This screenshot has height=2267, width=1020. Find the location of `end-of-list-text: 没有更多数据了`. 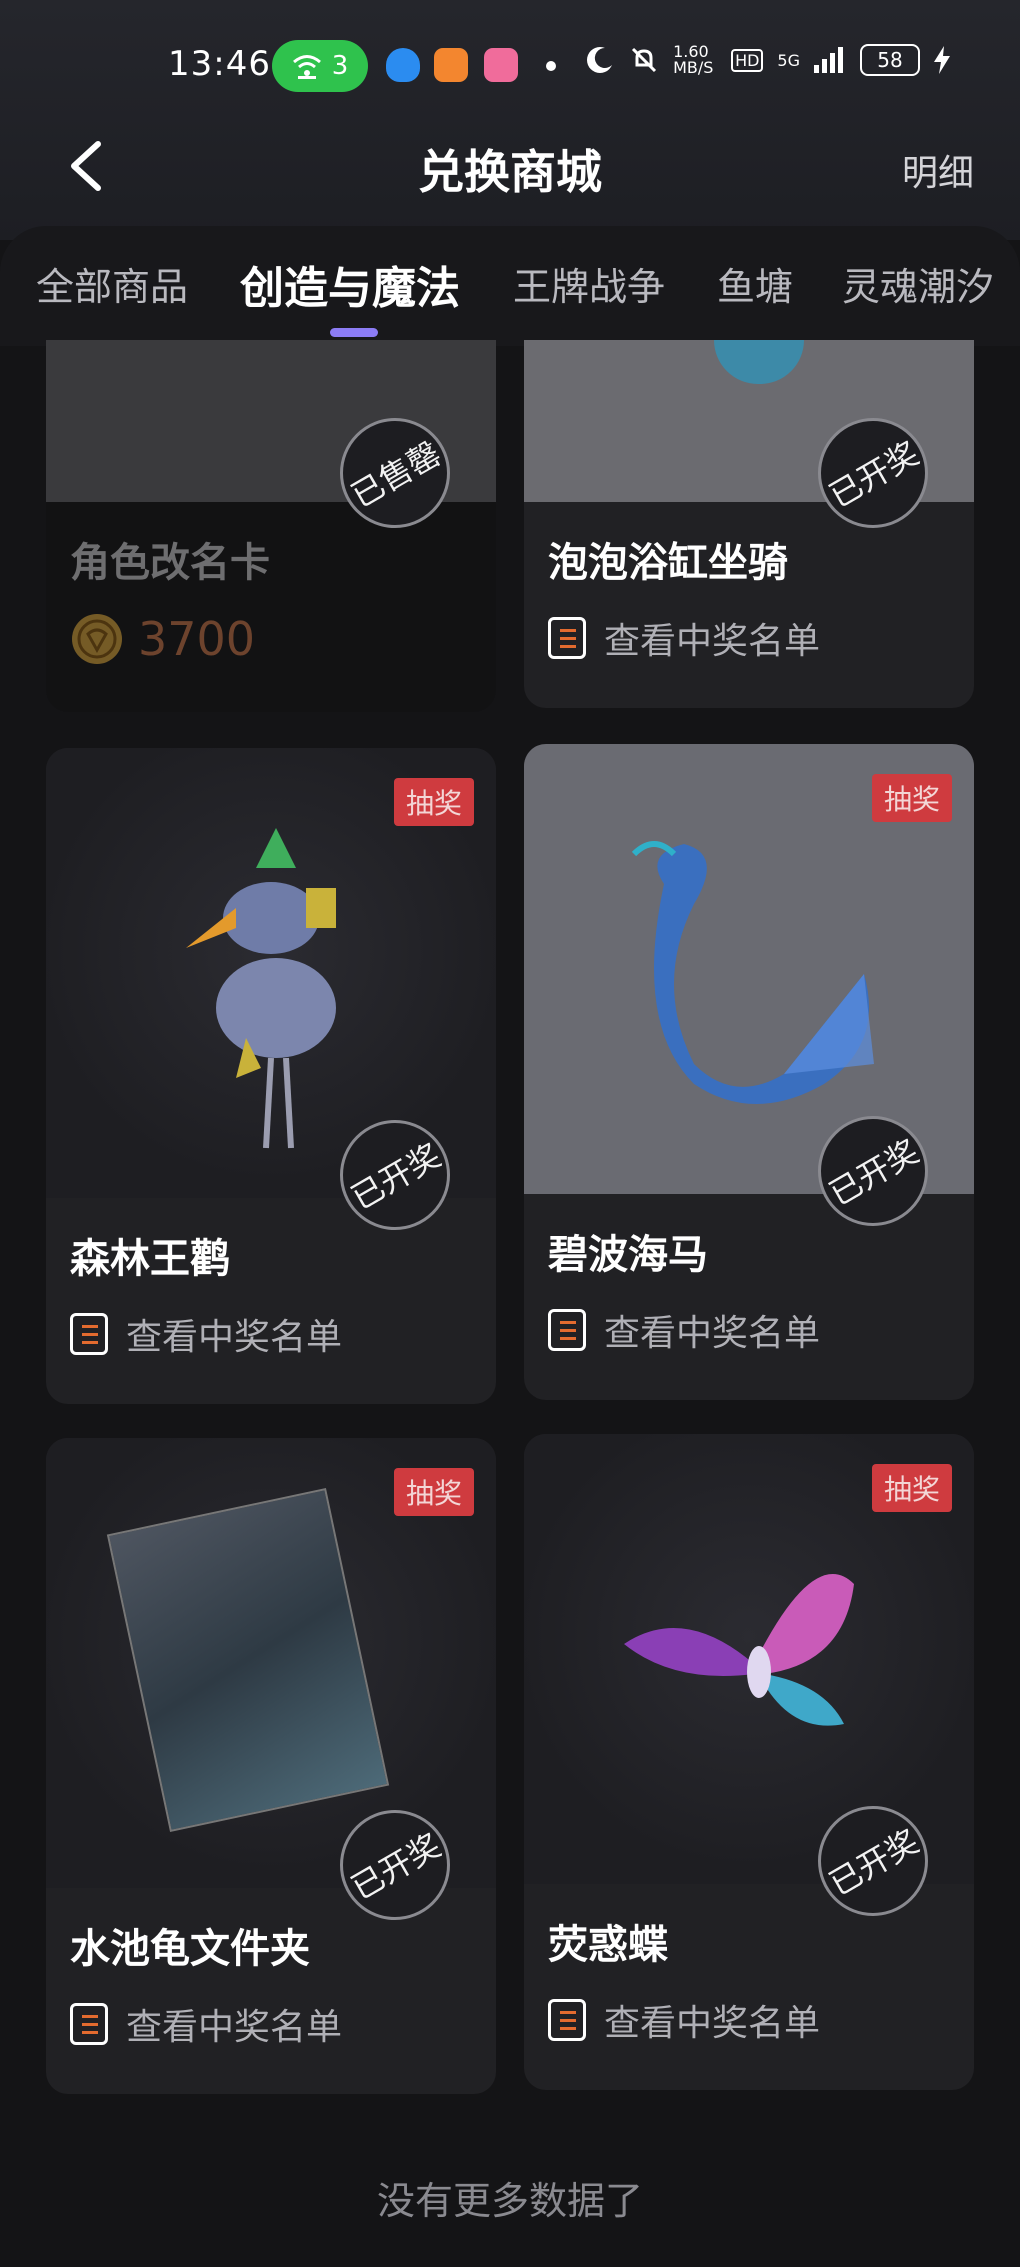

end-of-list-text: 没有更多数据了 is located at coordinates (509, 2201).